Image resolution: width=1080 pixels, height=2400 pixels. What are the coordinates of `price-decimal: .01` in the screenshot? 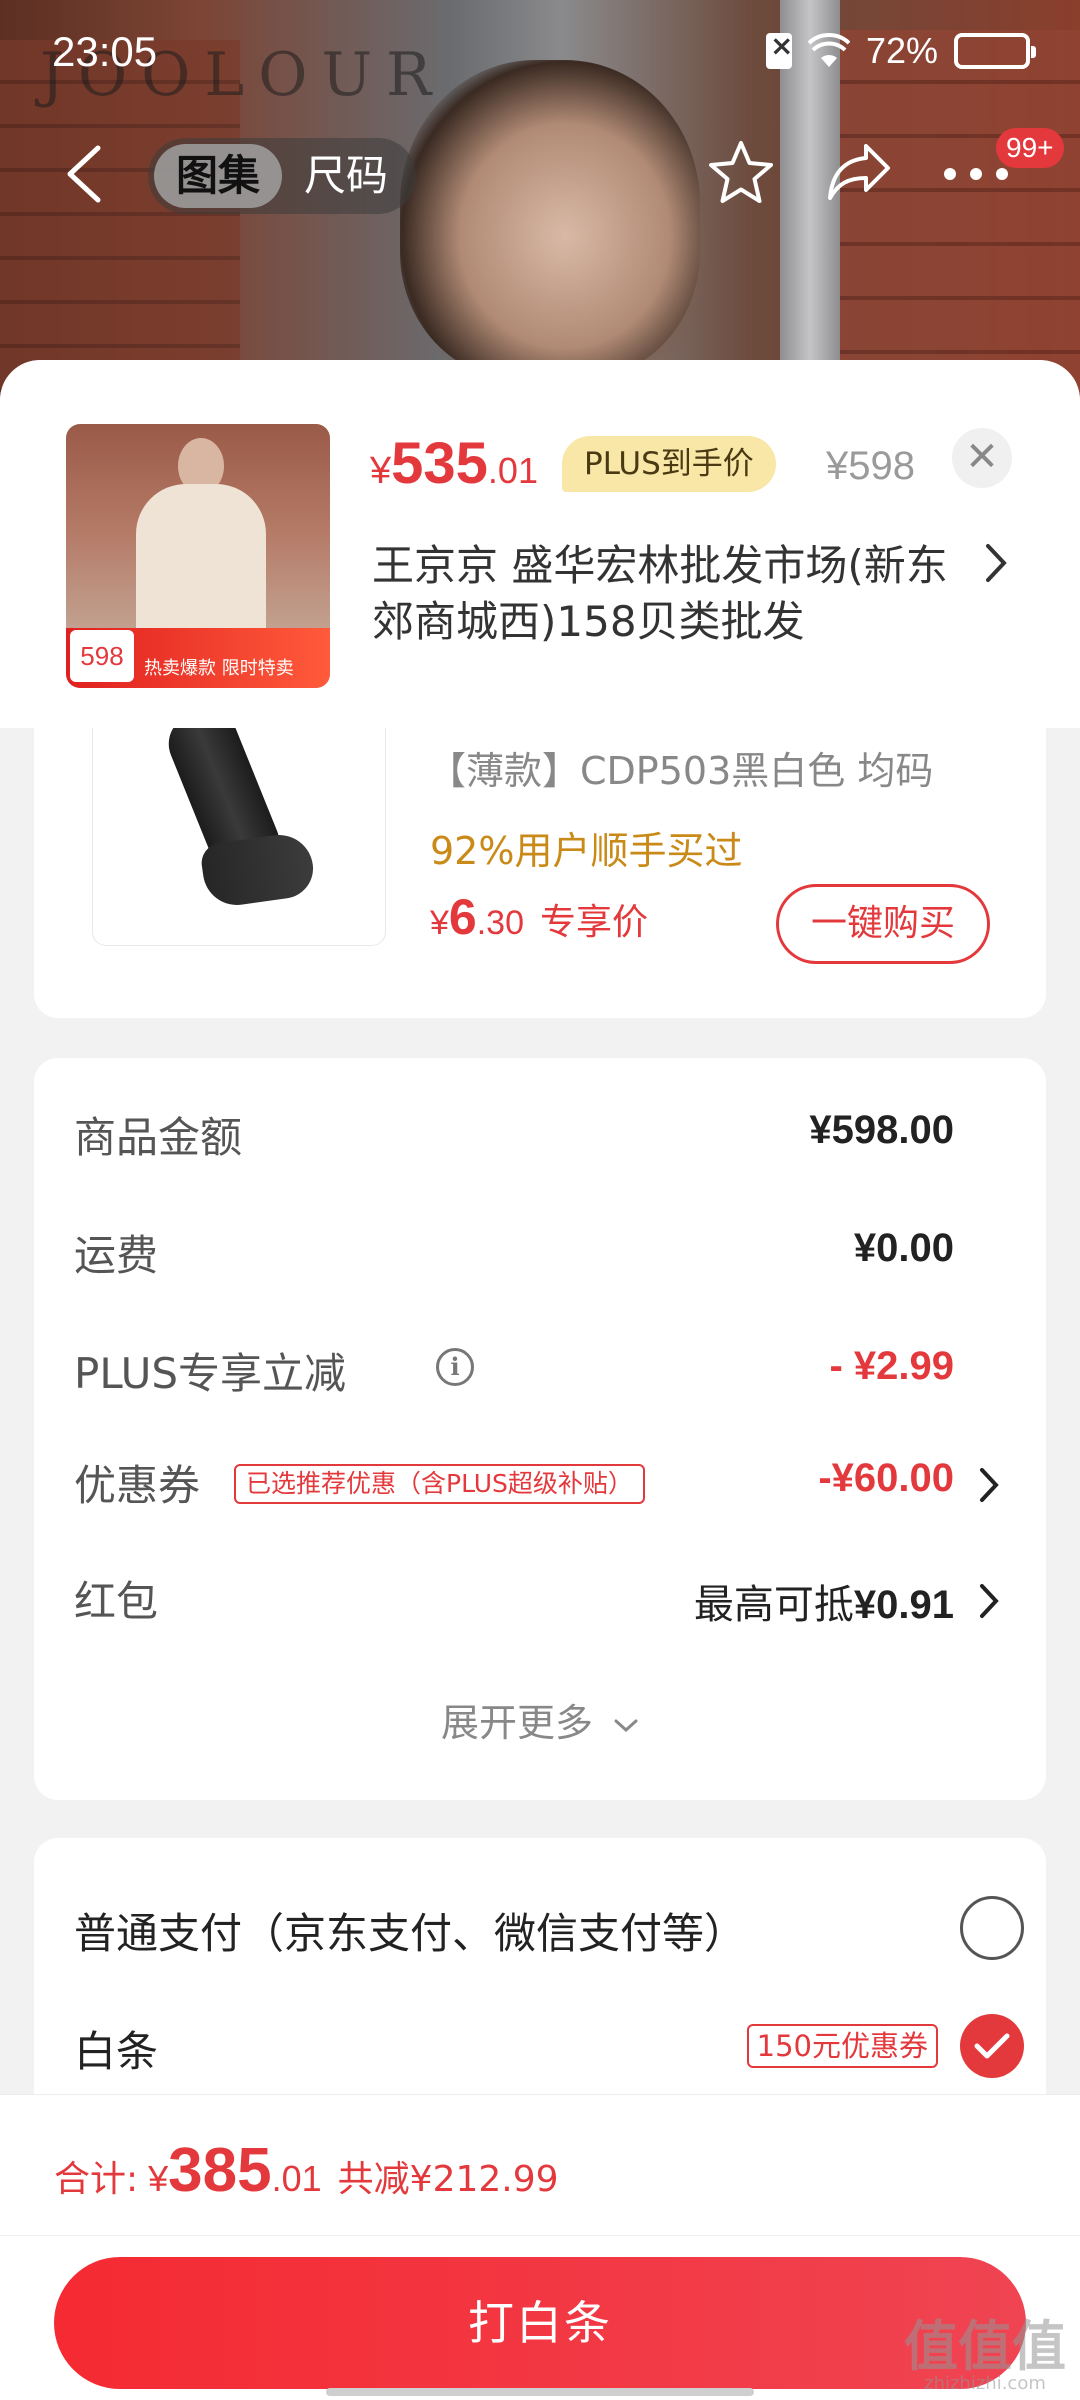 It's located at (512, 470).